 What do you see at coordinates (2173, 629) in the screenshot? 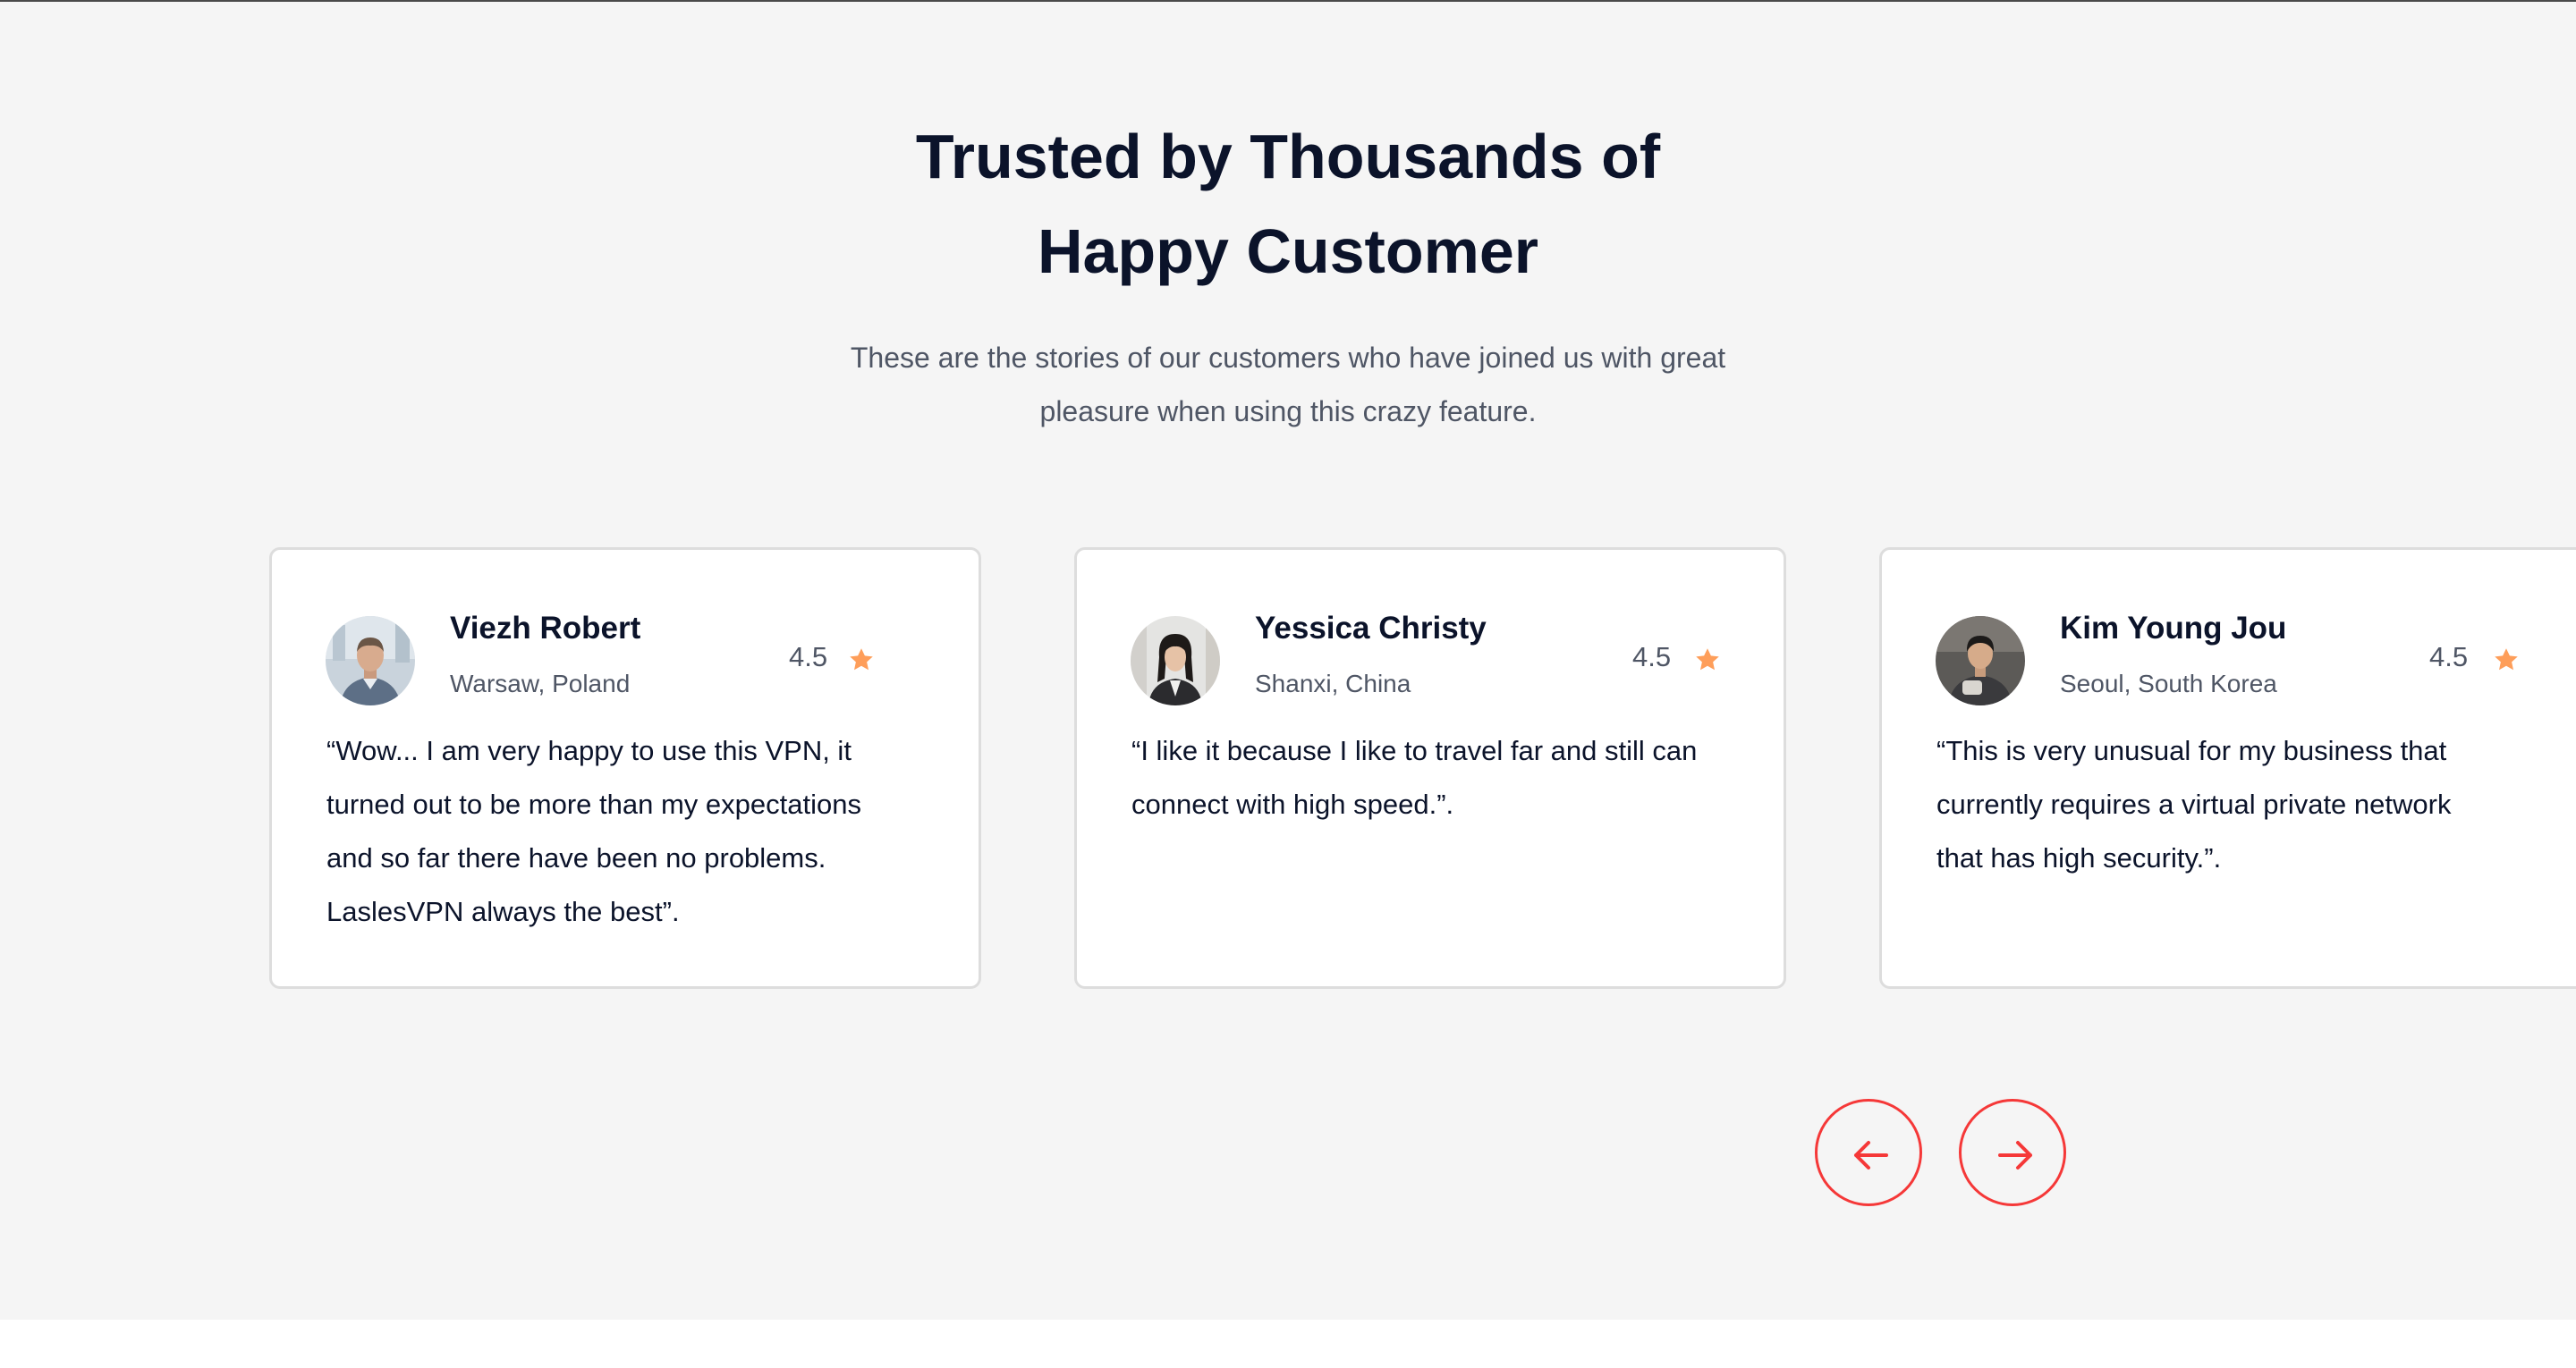
I see `reviewer-name: Kim Young Jou` at bounding box center [2173, 629].